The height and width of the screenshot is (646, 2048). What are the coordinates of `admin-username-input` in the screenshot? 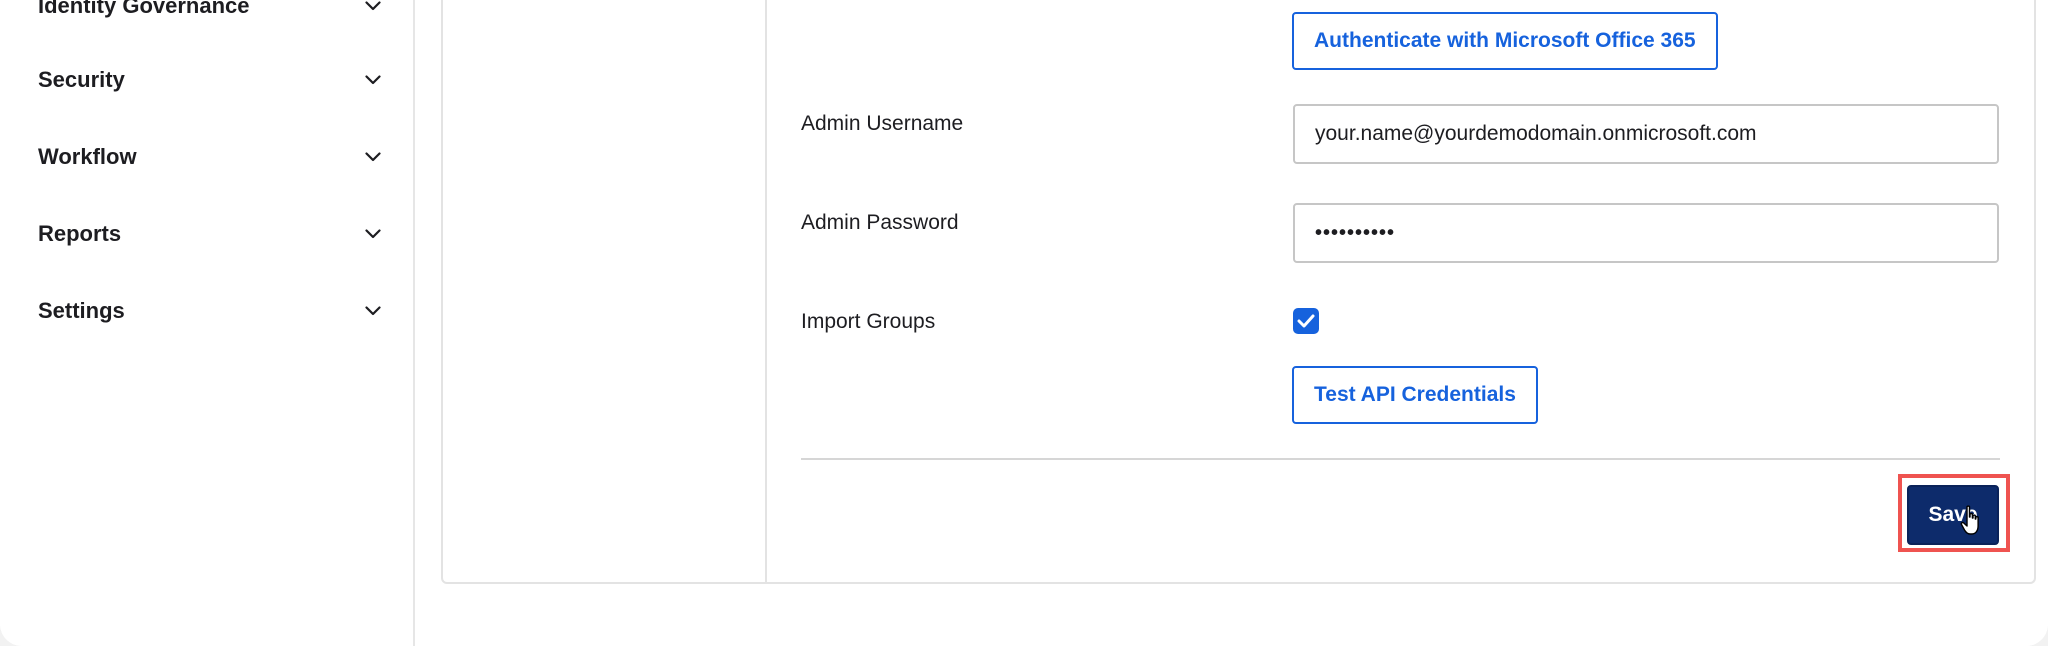 It's located at (1646, 134).